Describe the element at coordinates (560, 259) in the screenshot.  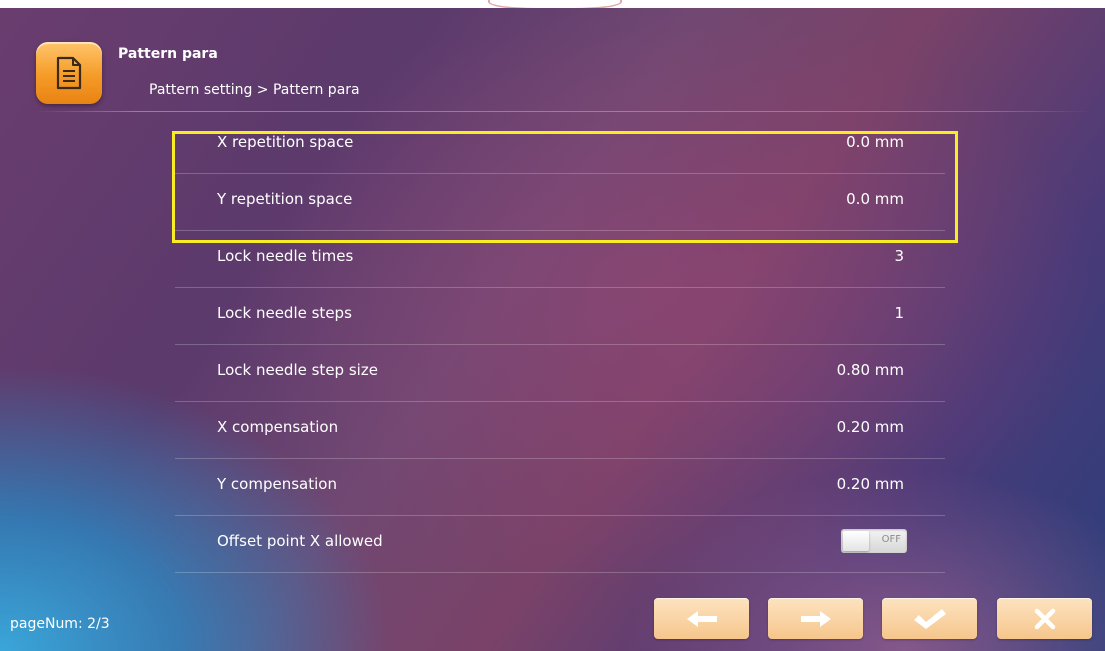
I see `param-row-lock-needle-times: Lock needle times 3` at that location.